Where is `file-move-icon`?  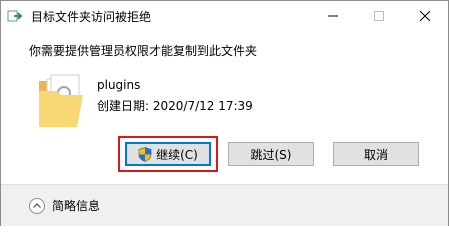 file-move-icon is located at coordinates (15, 16).